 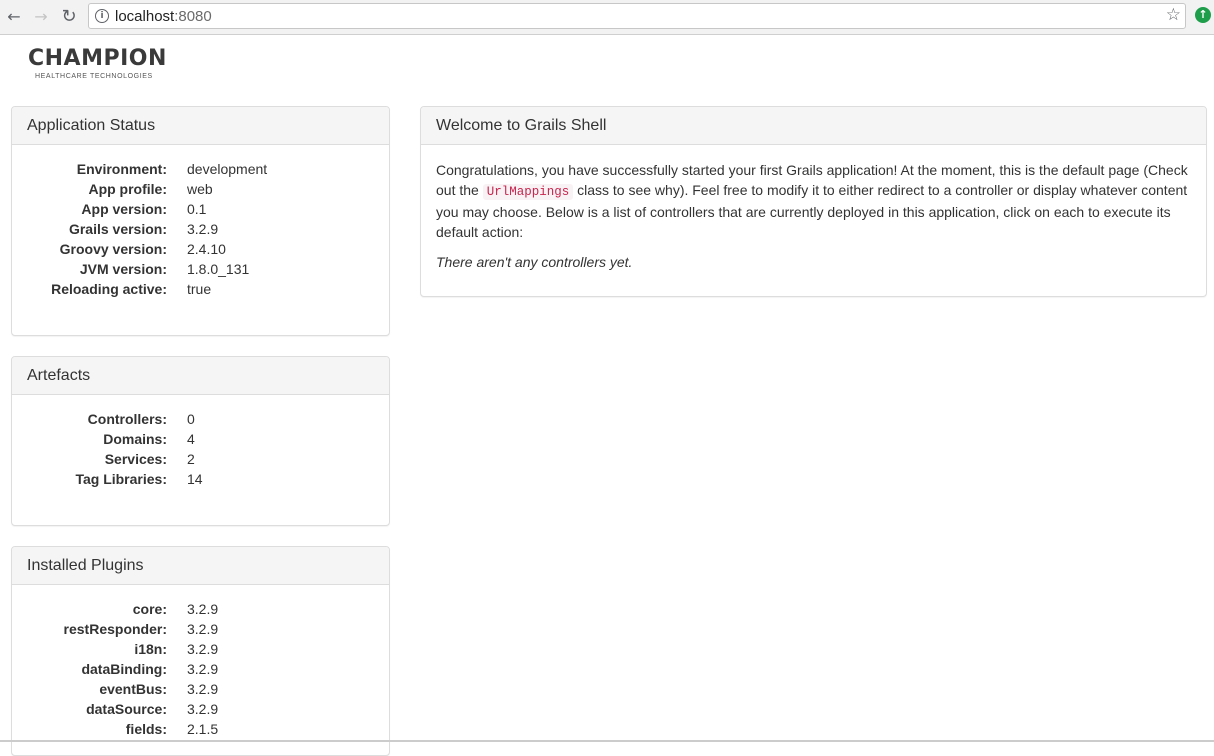 What do you see at coordinates (94, 76) in the screenshot?
I see `logo-tagline: HEALTHCARE TECHNOLOGIES` at bounding box center [94, 76].